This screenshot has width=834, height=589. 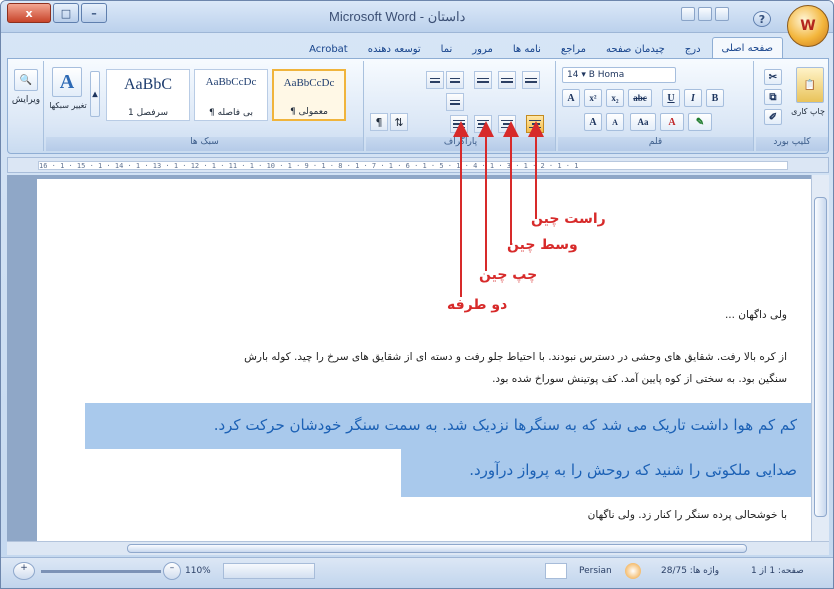 I want to click on subscript-icon: x₂, so click(x=615, y=98).